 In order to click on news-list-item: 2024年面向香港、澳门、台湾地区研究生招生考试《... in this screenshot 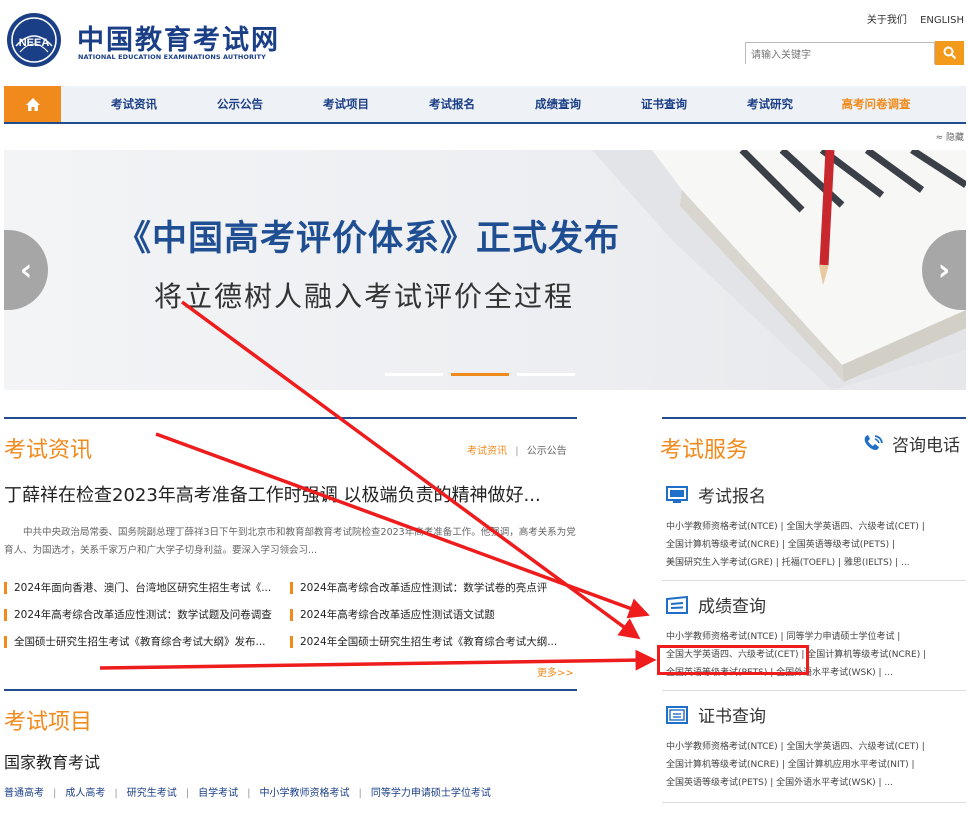, I will do `click(137, 588)`.